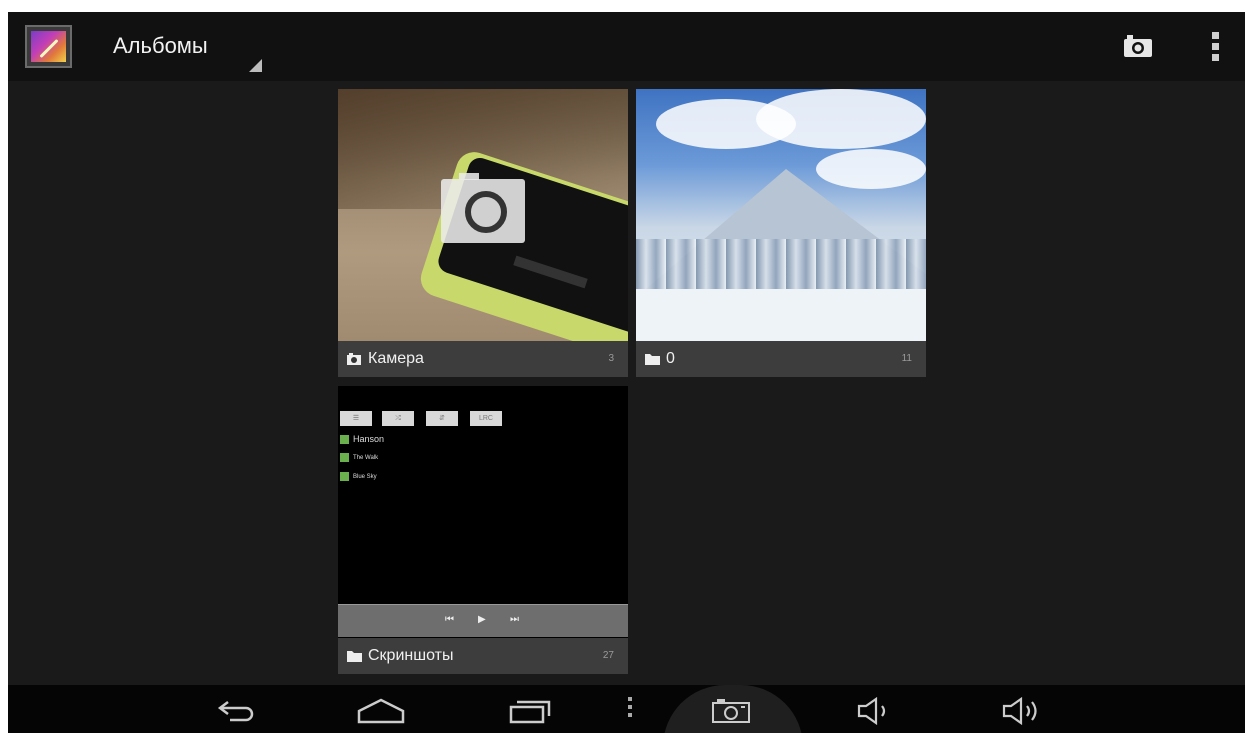  What do you see at coordinates (255, 65) in the screenshot?
I see `dropdown-corner-icon` at bounding box center [255, 65].